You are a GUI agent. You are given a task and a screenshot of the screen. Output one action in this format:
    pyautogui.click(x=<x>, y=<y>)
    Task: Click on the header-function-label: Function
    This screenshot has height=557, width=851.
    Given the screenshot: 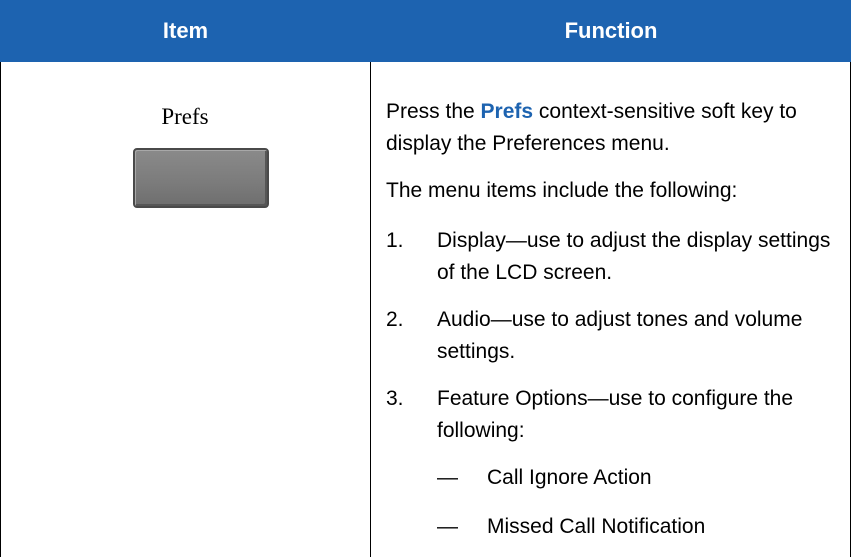 What is the action you would take?
    pyautogui.click(x=611, y=30)
    